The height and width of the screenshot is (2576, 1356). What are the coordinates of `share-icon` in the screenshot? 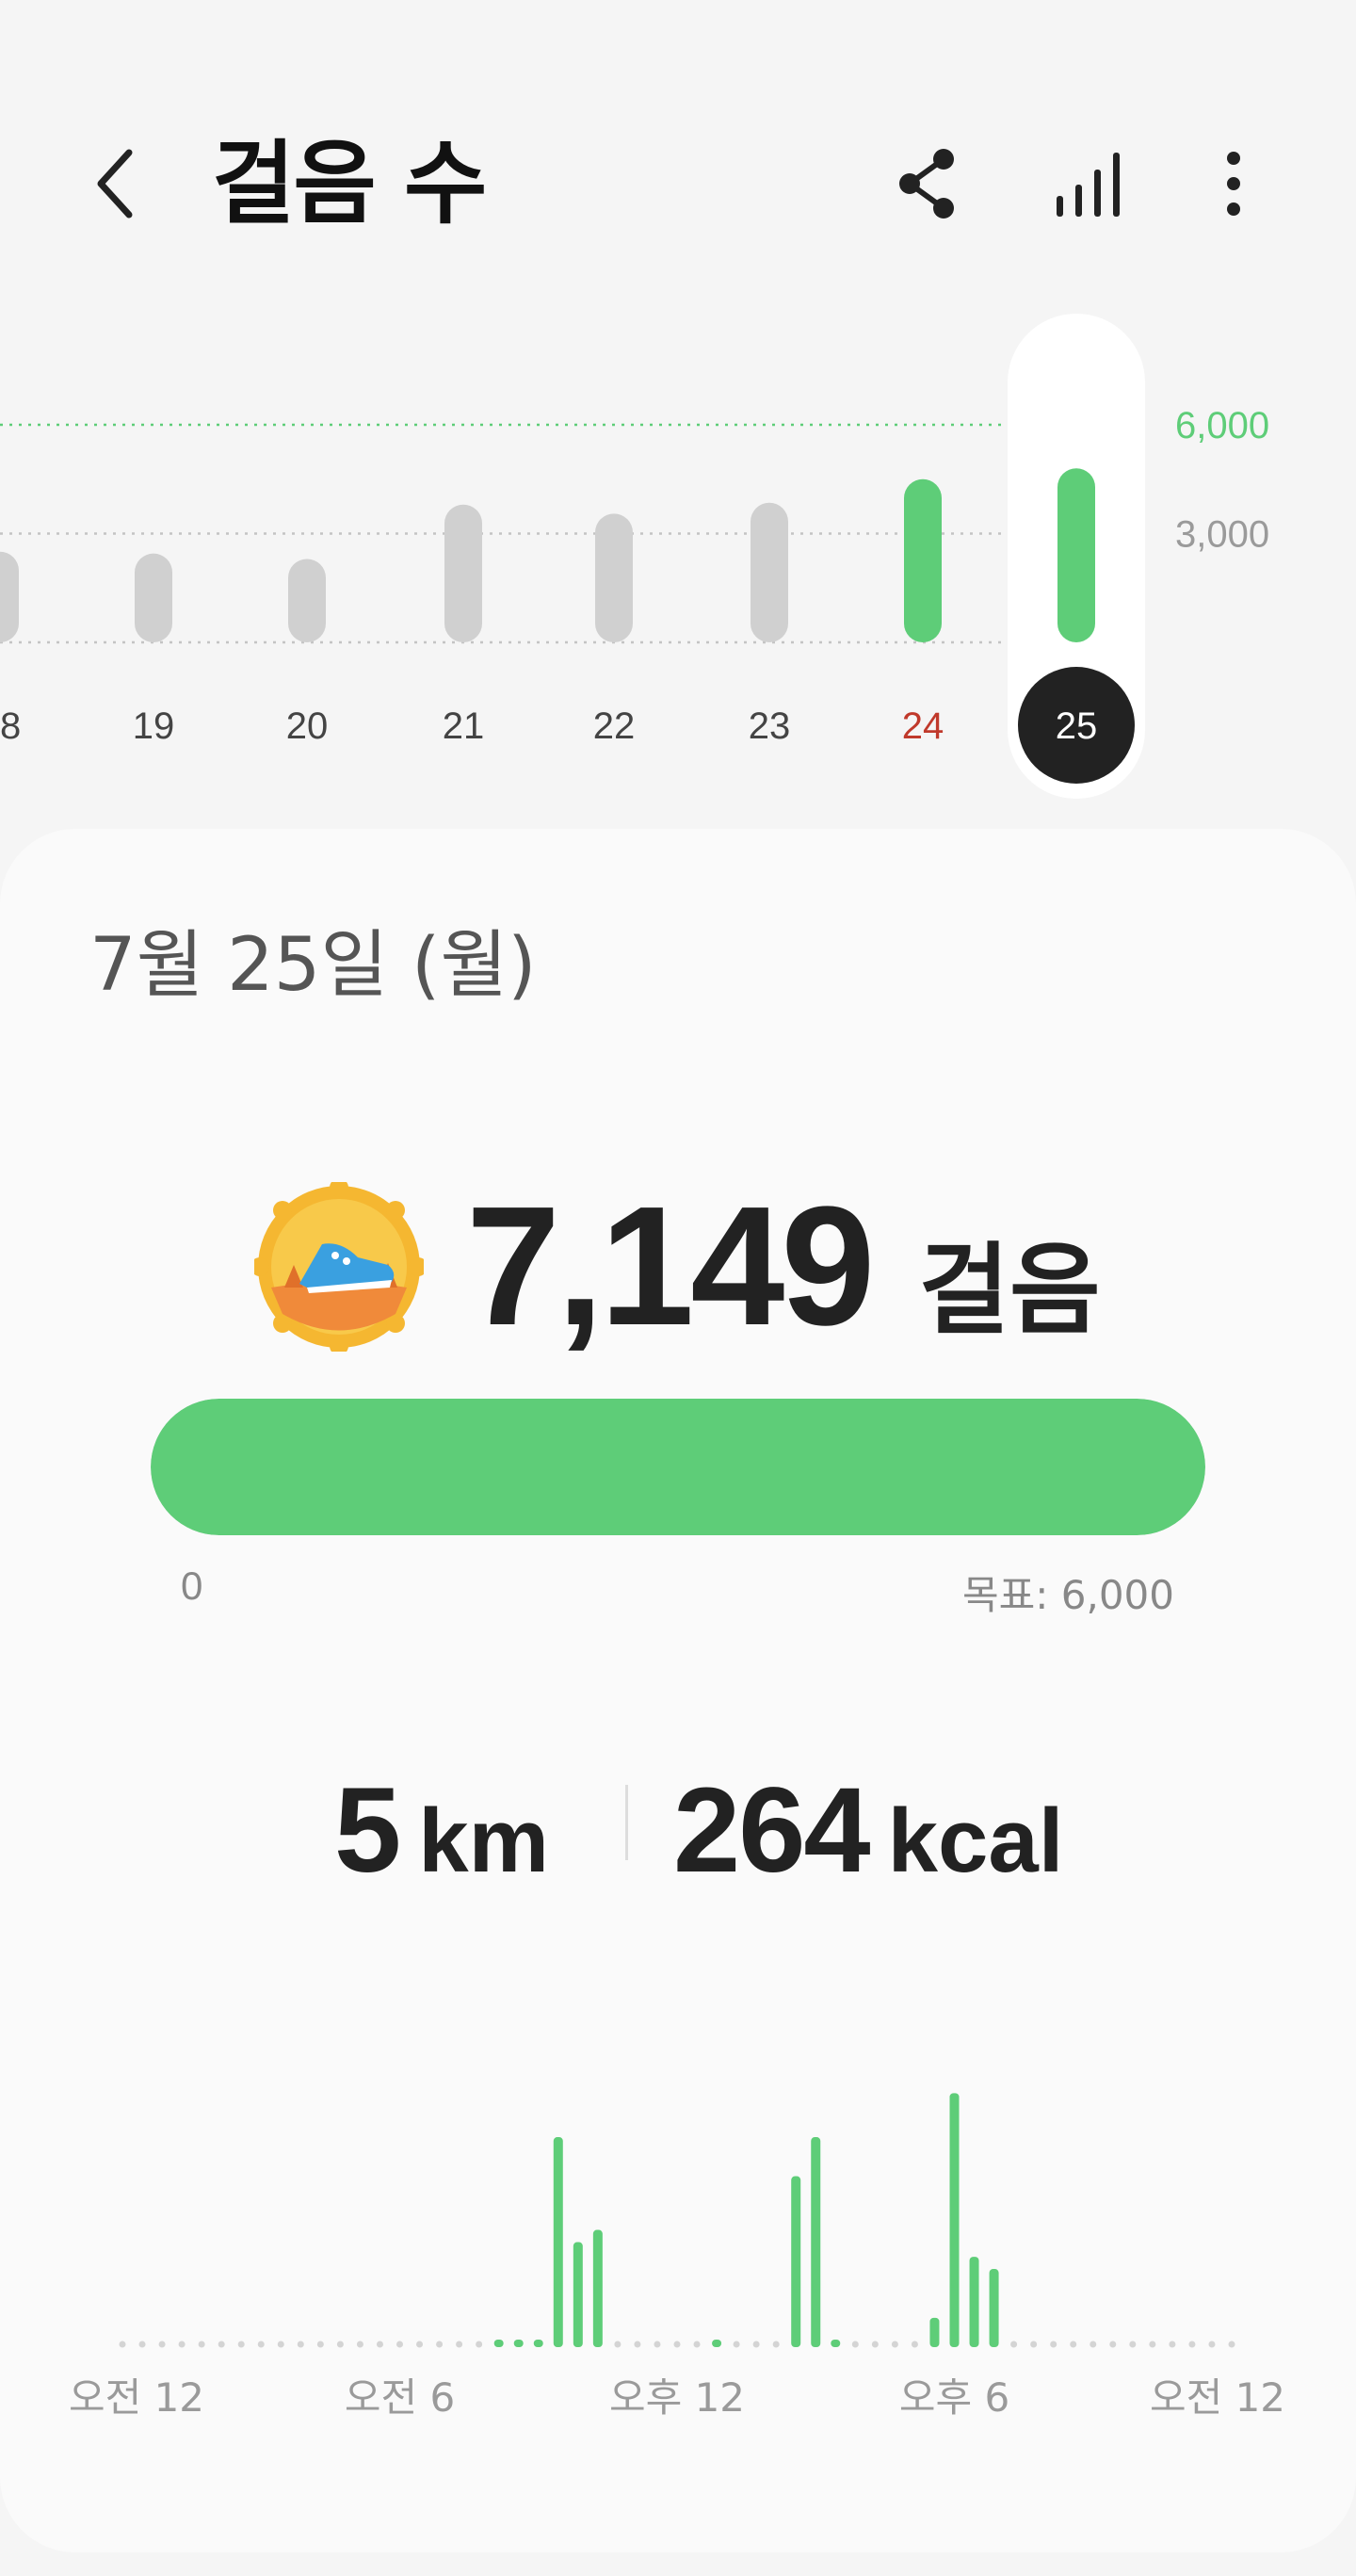 It's located at (927, 184).